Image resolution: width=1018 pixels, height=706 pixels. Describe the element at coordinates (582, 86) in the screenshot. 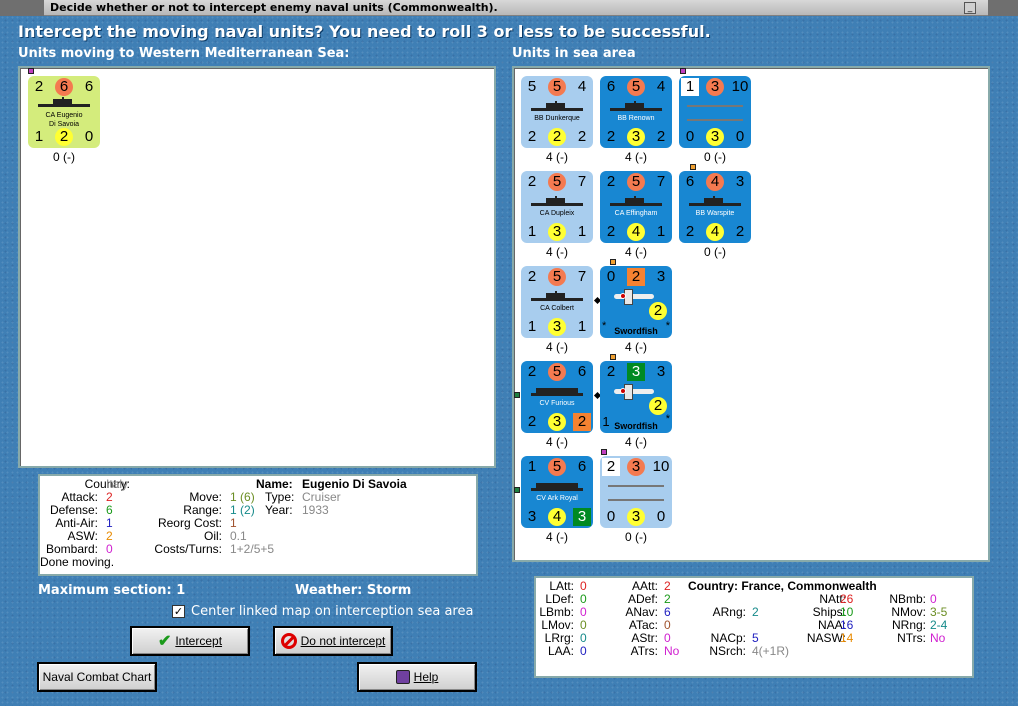

I see `counter-value: 4` at that location.